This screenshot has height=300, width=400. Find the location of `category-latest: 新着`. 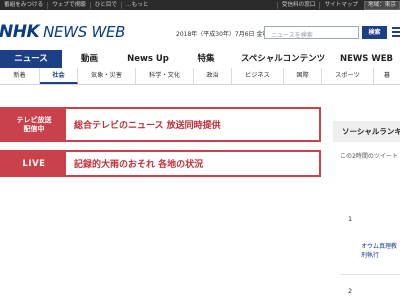

category-latest: 新着 is located at coordinates (20, 76).